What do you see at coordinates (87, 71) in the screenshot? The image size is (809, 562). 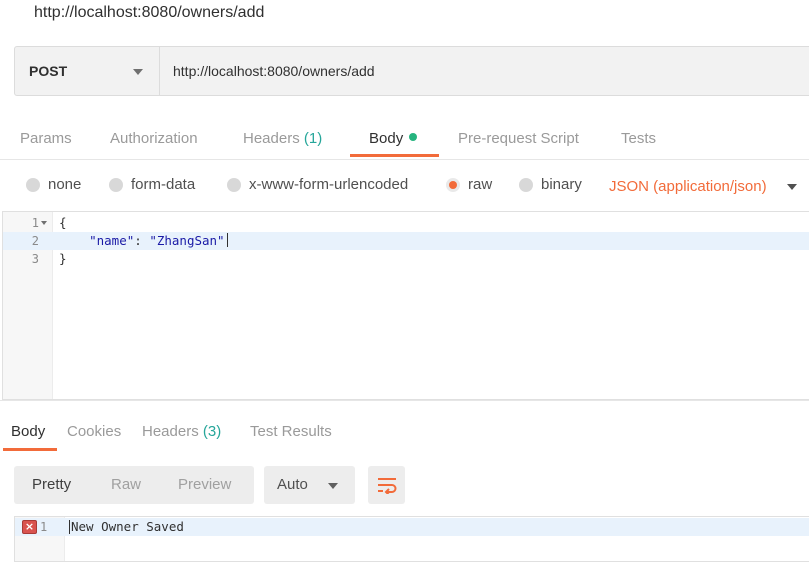 I see `method-select: POST` at bounding box center [87, 71].